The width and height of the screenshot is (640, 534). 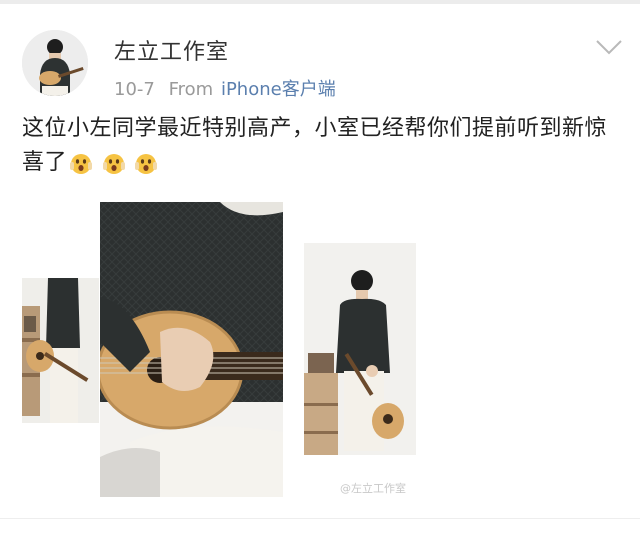 I want to click on post-source-link: iPhone客户端, so click(x=278, y=89).